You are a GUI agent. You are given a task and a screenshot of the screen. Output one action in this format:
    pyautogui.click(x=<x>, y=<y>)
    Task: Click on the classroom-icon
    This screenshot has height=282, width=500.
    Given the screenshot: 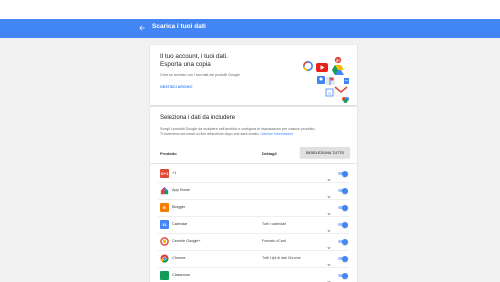 What is the action you would take?
    pyautogui.click(x=164, y=275)
    